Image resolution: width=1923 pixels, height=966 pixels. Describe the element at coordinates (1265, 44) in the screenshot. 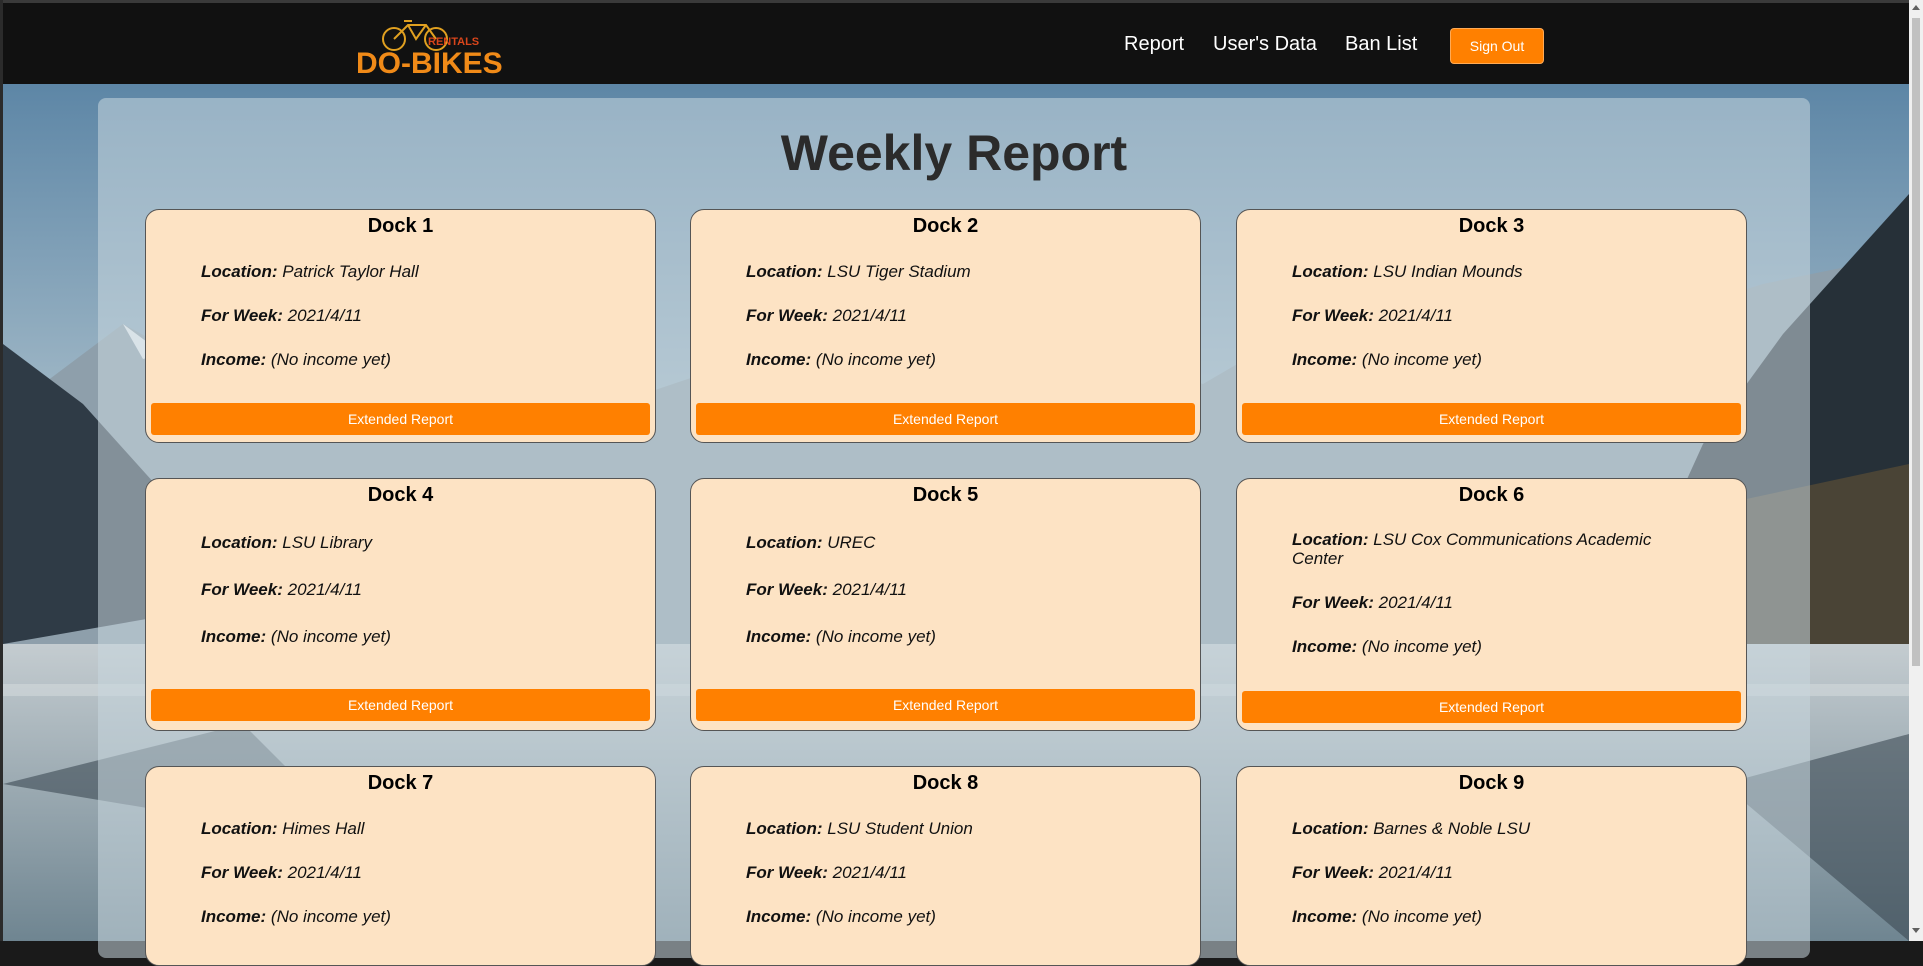

I see `nav-users-data: User's Data` at that location.